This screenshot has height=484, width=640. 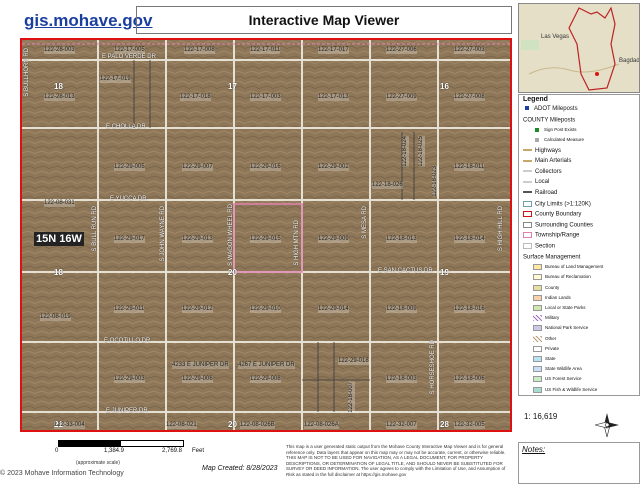 I want to click on legend-item: Section, so click(x=539, y=246).